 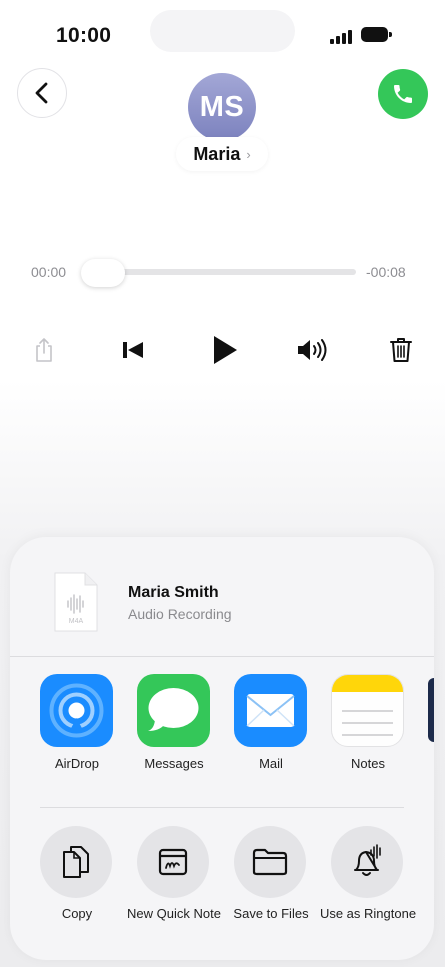 I want to click on ringtone-bell-icon, so click(x=367, y=860).